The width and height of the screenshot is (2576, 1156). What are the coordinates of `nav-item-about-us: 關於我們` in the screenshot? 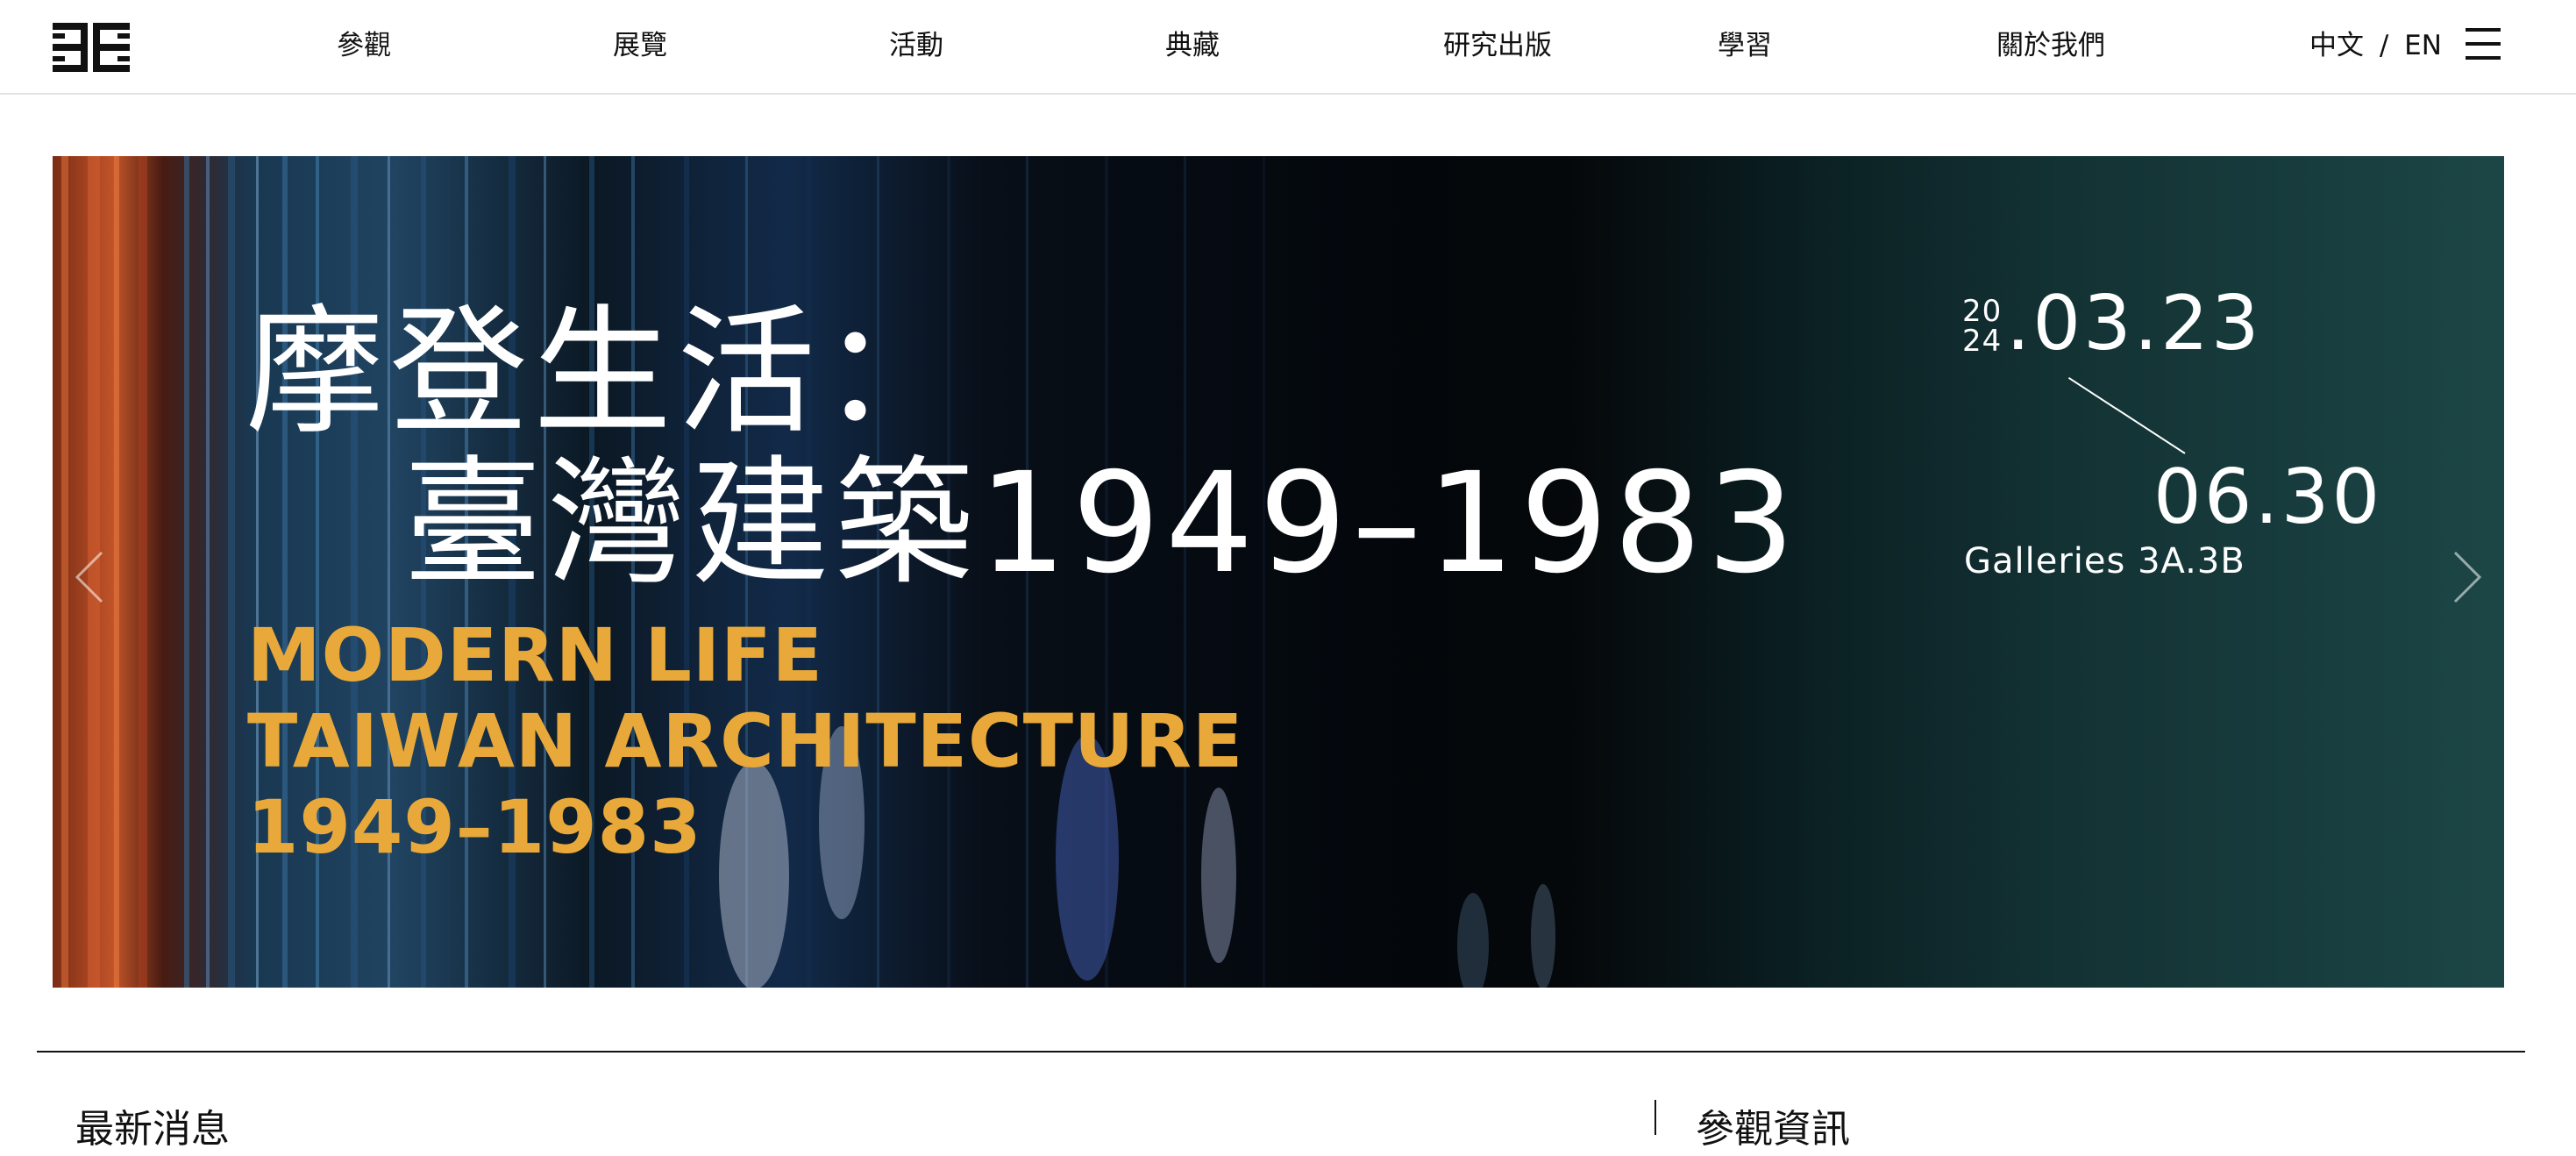 It's located at (2050, 45).